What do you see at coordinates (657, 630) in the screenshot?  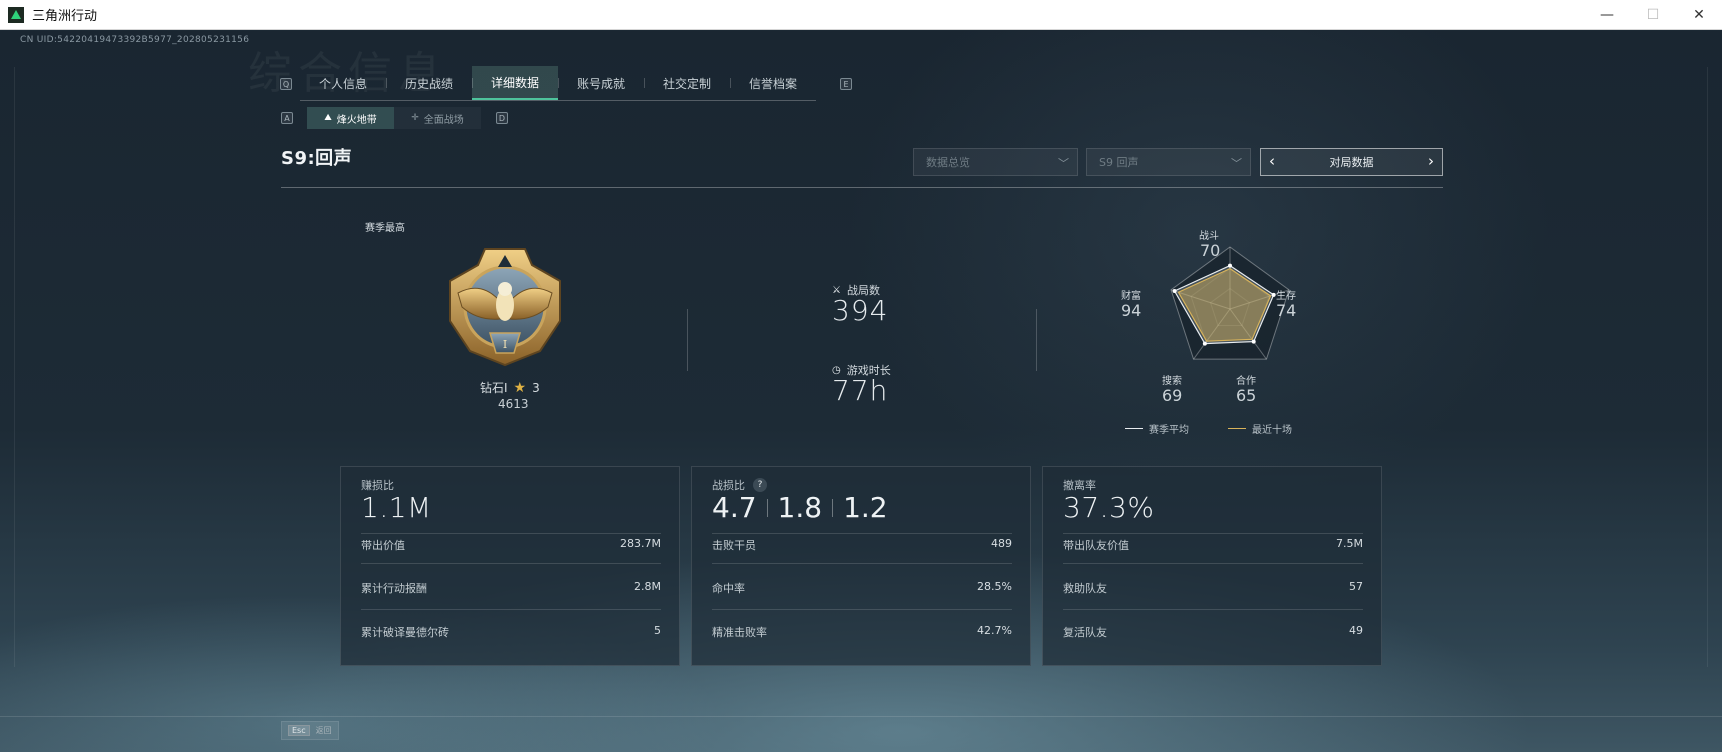 I see `row-value: 5` at bounding box center [657, 630].